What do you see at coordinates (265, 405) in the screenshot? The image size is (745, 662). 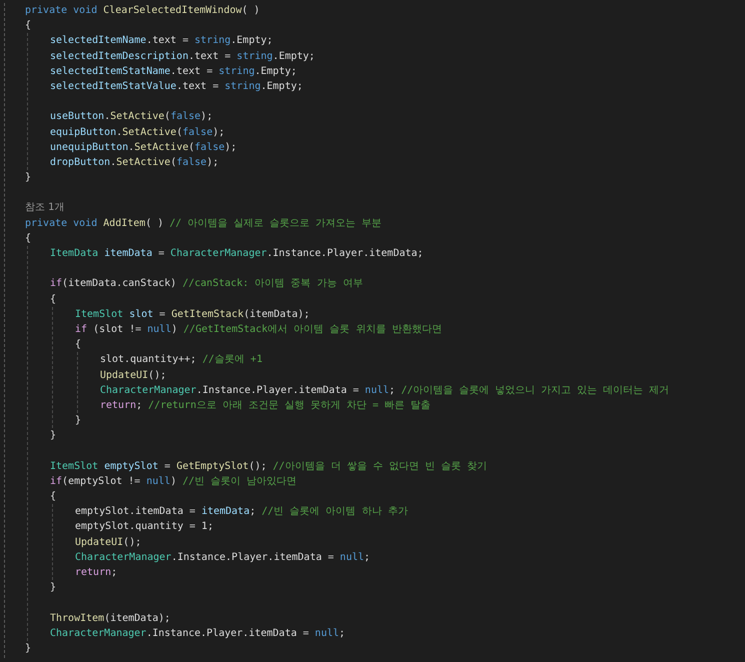 I see `code-line: return; //return으로 아래 조건문 실행 못하게 차단 = 빠른 탈출` at bounding box center [265, 405].